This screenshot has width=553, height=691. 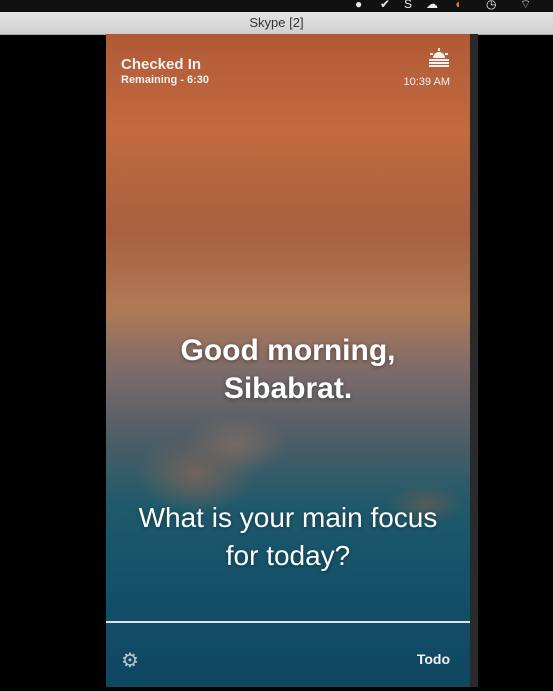 I want to click on menu-bar: ● ✔ S ☁ ◖ ◷ ⌔, so click(x=276, y=6).